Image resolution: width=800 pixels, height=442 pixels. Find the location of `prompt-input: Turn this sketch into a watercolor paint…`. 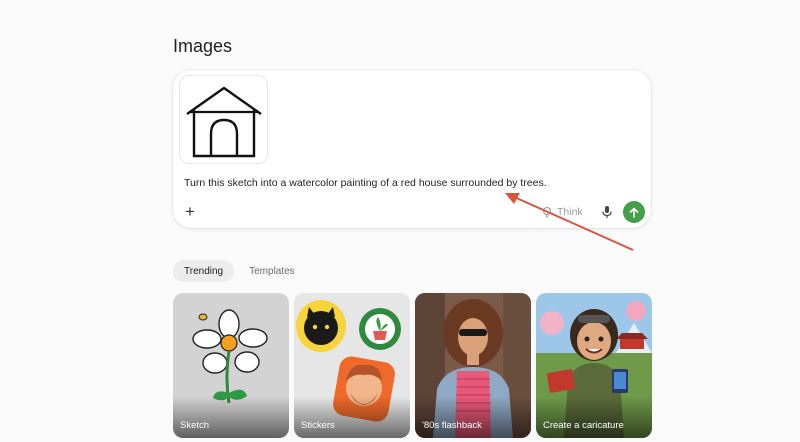

prompt-input: Turn this sketch into a watercolor paint… is located at coordinates (365, 183).